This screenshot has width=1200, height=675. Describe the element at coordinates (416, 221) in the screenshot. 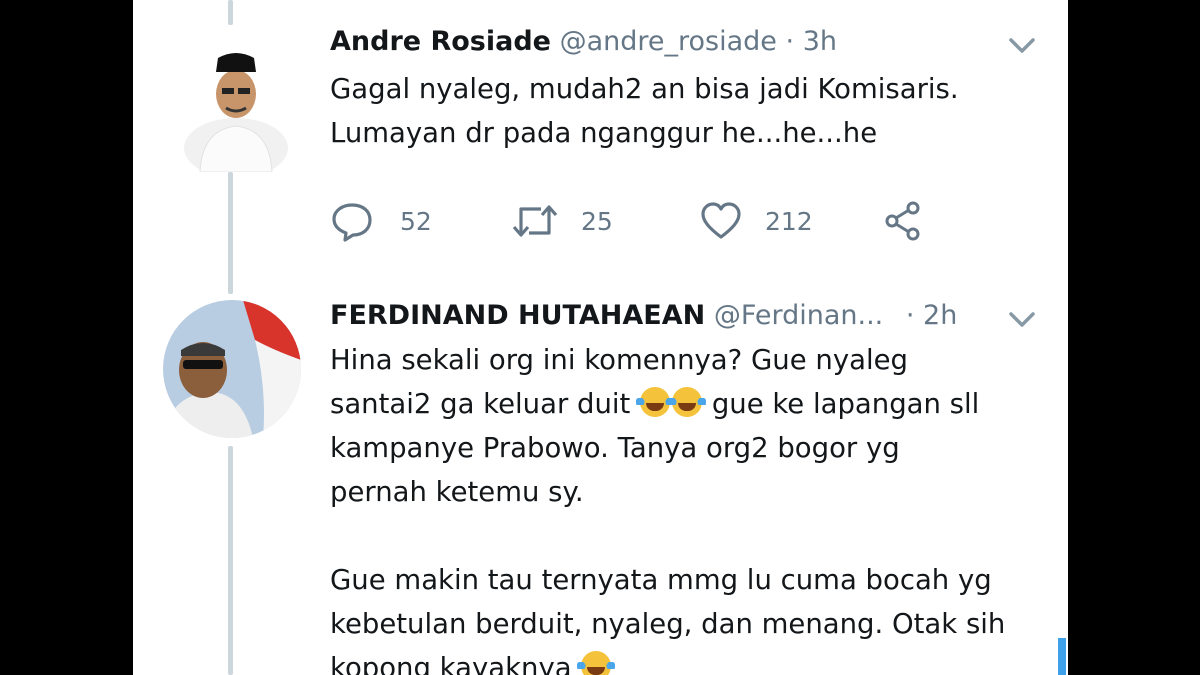

I see `reply-count: 52` at that location.